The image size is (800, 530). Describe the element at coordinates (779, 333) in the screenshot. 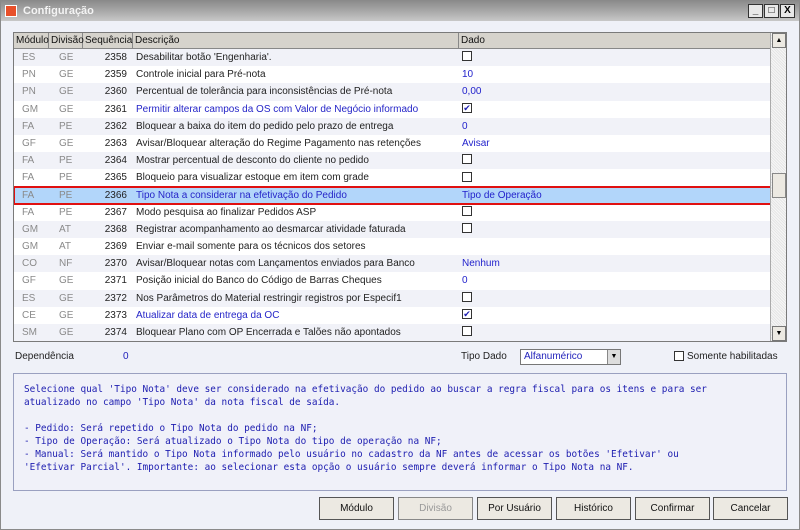

I see `scroll-down-icon: ▼` at that location.